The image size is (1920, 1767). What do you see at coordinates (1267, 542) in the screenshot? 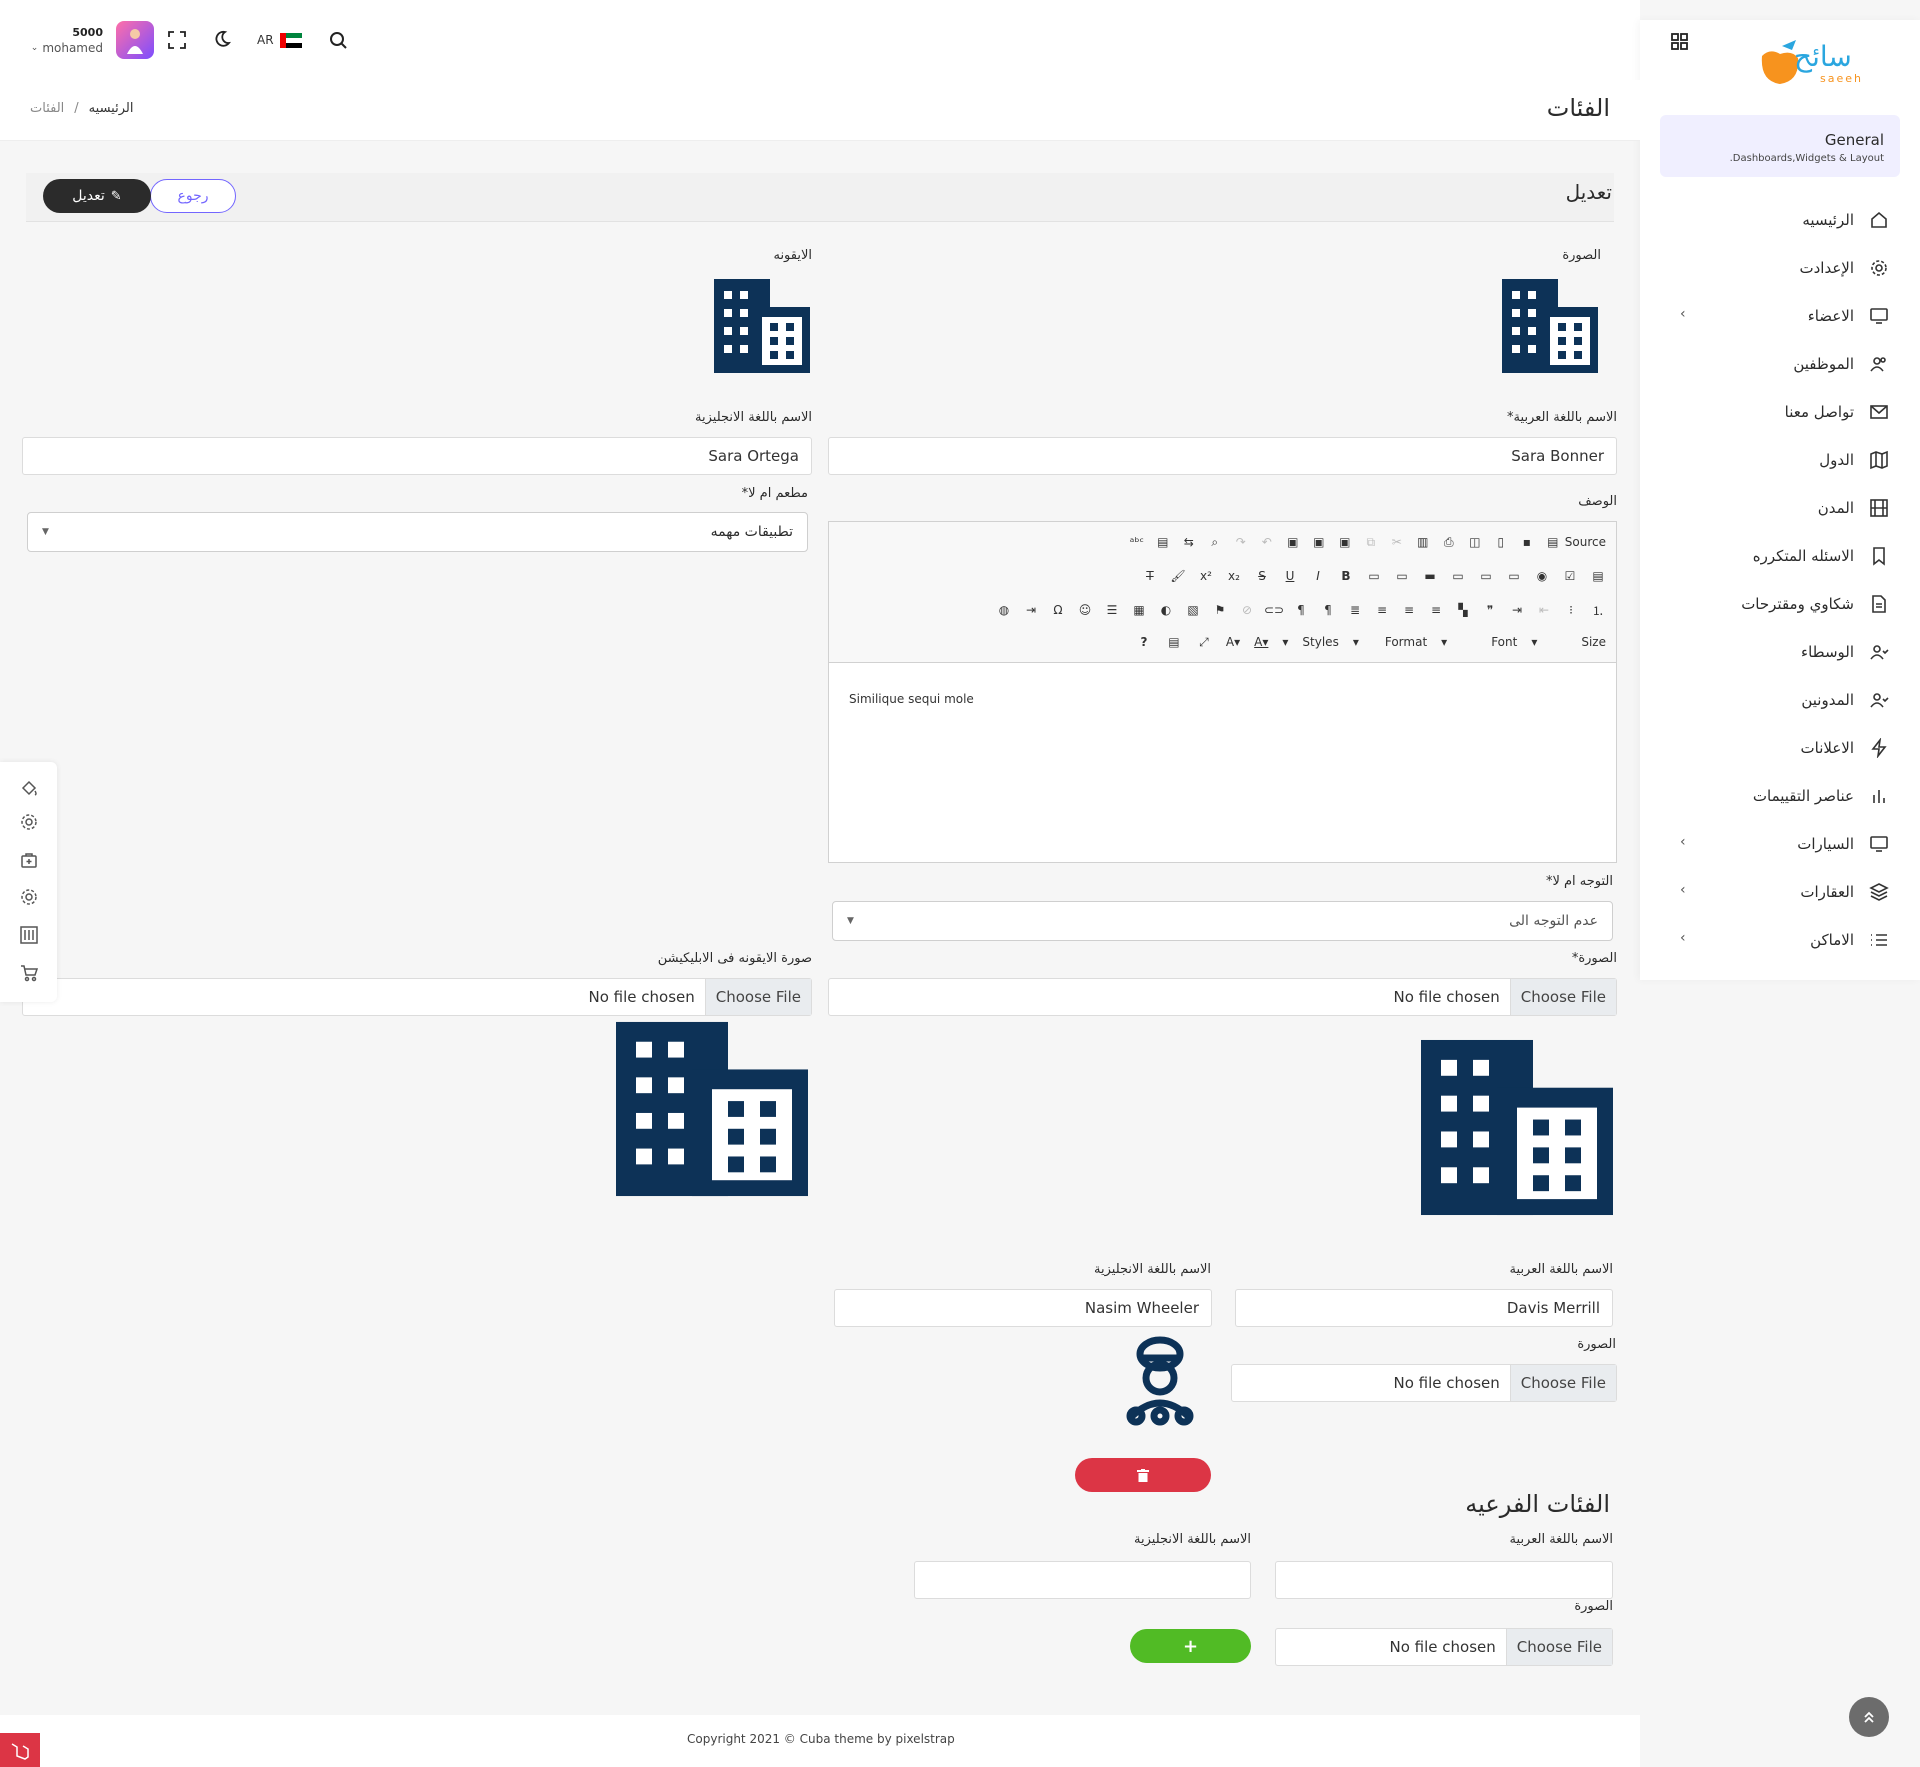
I see `undo-icon: ↶` at bounding box center [1267, 542].